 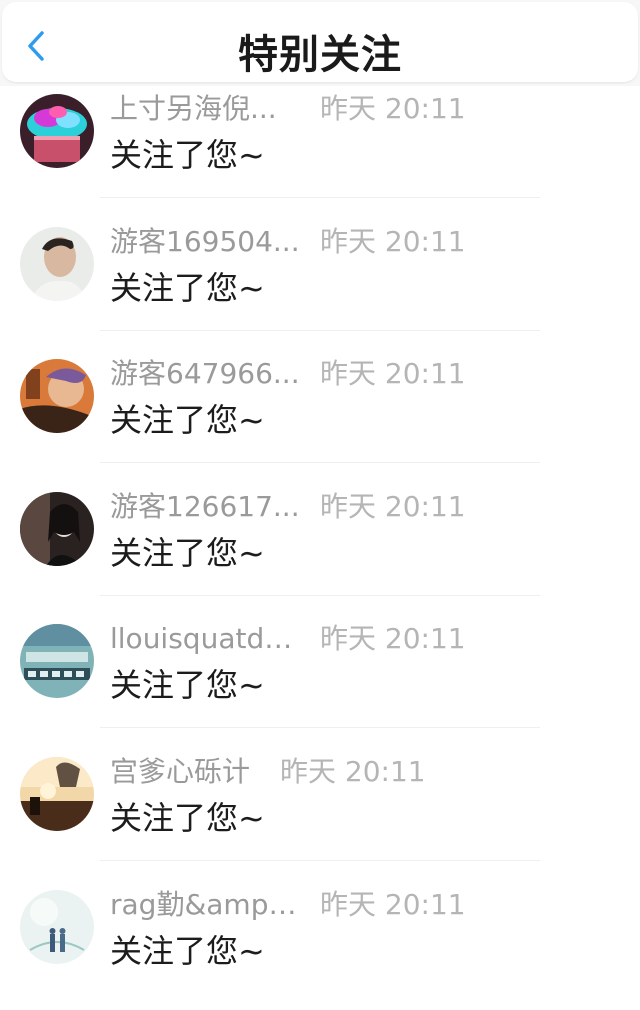 What do you see at coordinates (320, 682) in the screenshot?
I see `list-item: llouisquatdo... 昨天 20:11 关注了您~` at bounding box center [320, 682].